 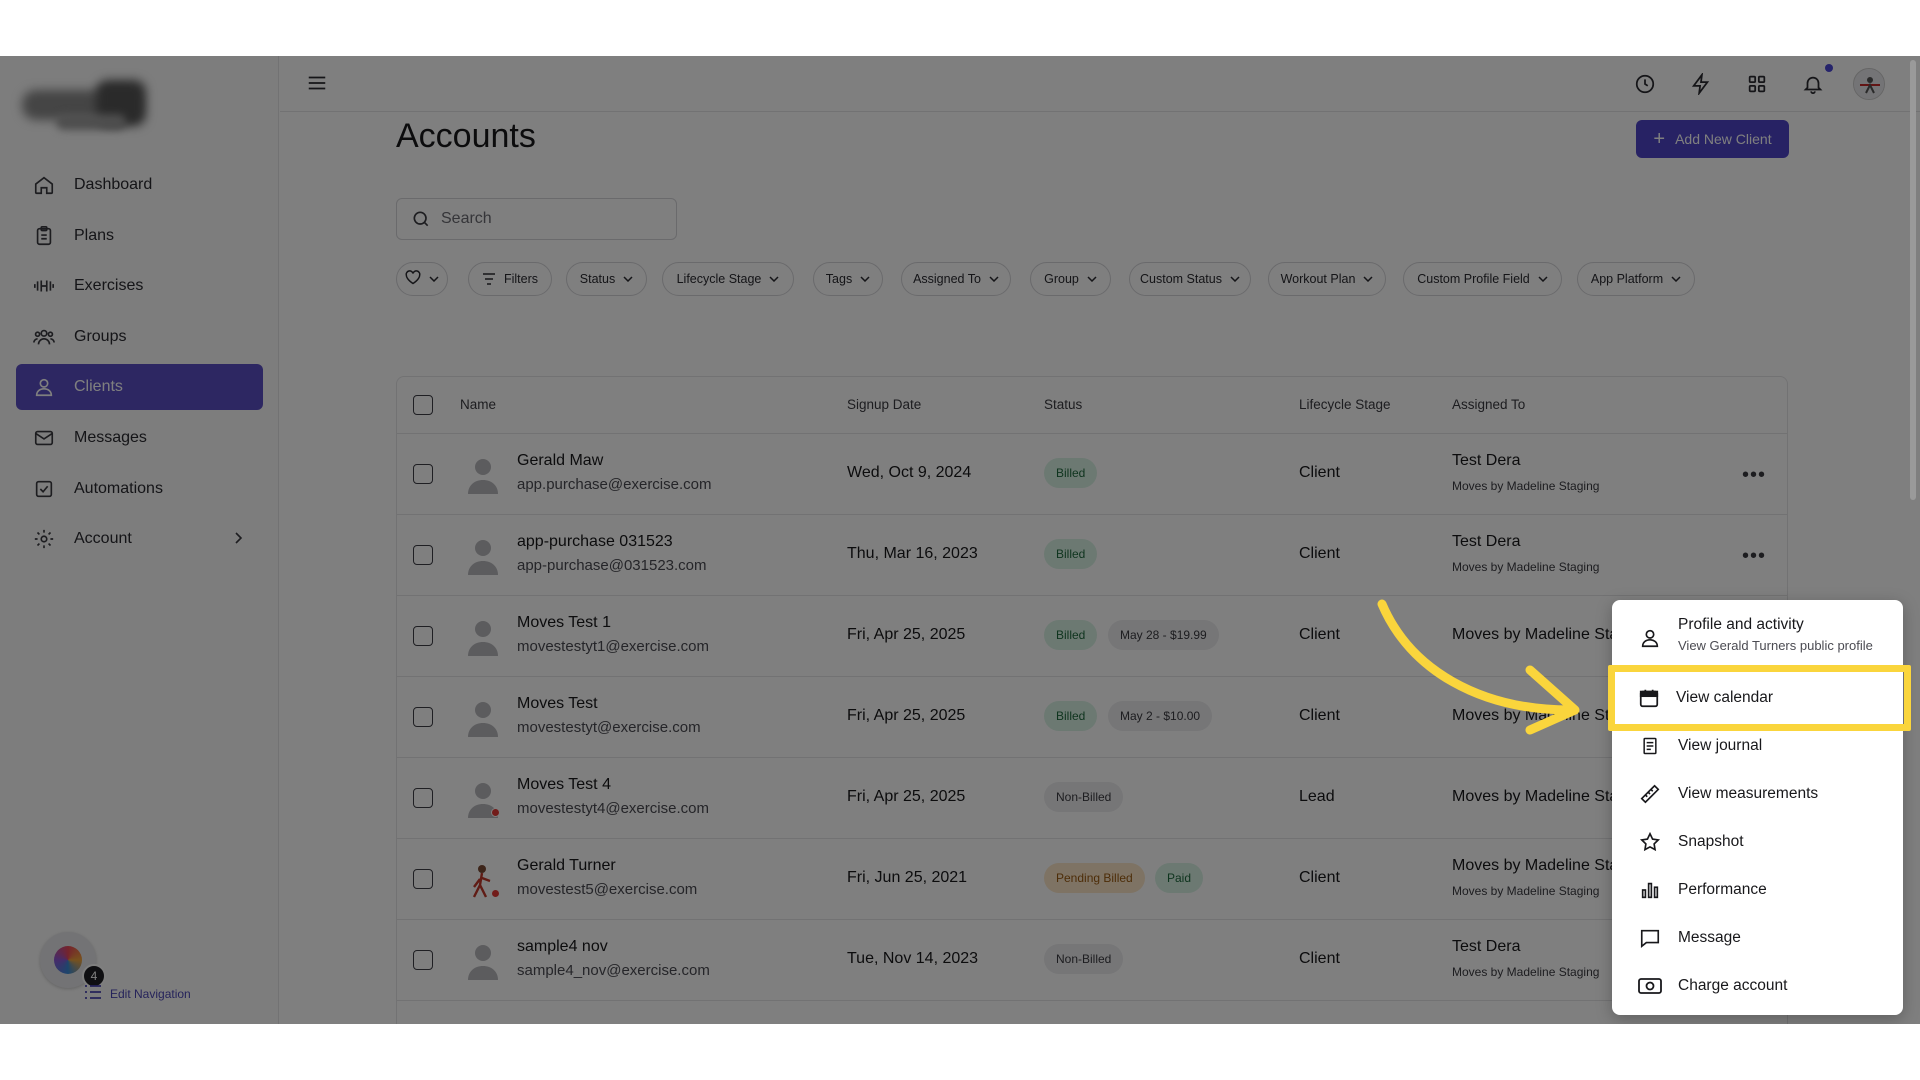 What do you see at coordinates (423, 405) in the screenshot?
I see `select-all-checkbox` at bounding box center [423, 405].